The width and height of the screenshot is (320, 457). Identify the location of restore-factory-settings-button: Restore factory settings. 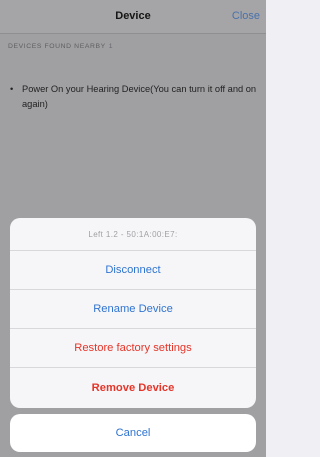
(133, 348).